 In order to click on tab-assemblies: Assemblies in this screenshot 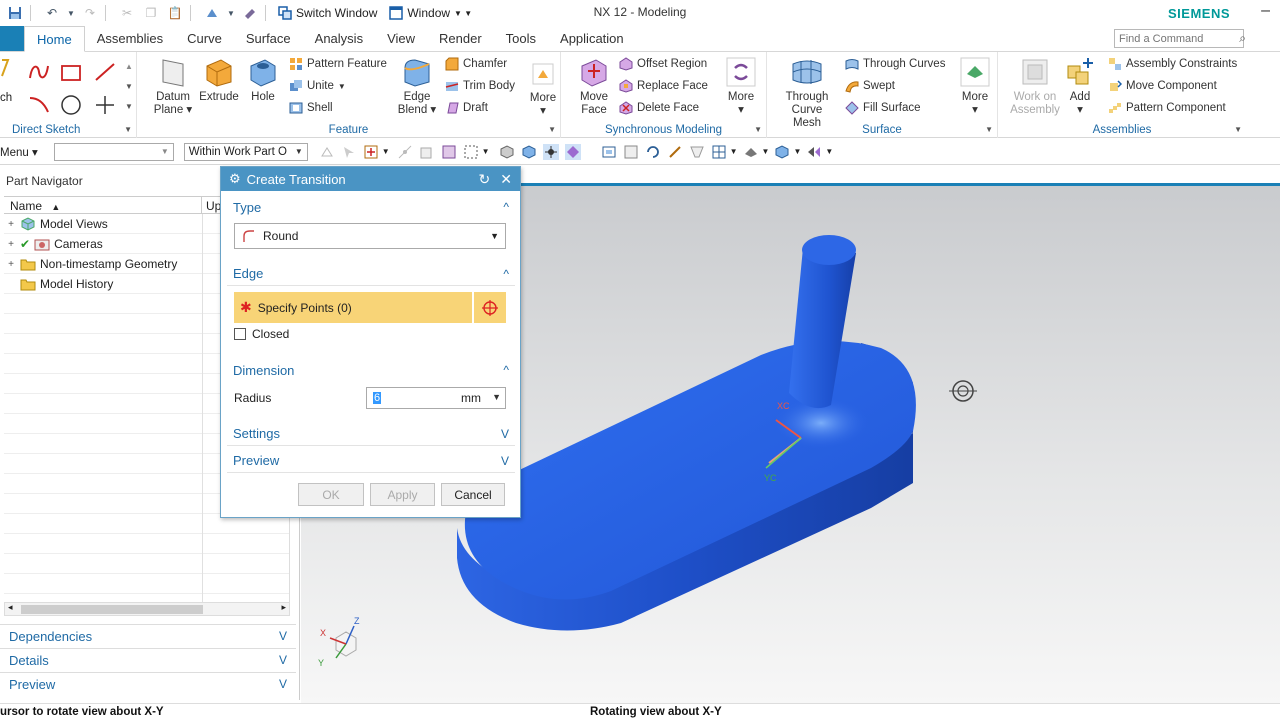, I will do `click(130, 38)`.